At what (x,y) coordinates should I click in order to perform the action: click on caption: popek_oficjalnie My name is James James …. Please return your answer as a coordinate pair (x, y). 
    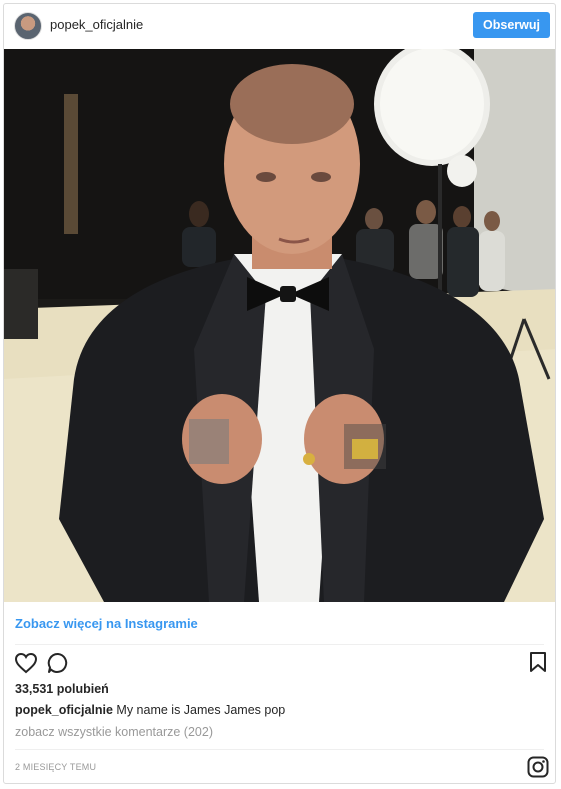
    Looking at the image, I should click on (150, 710).